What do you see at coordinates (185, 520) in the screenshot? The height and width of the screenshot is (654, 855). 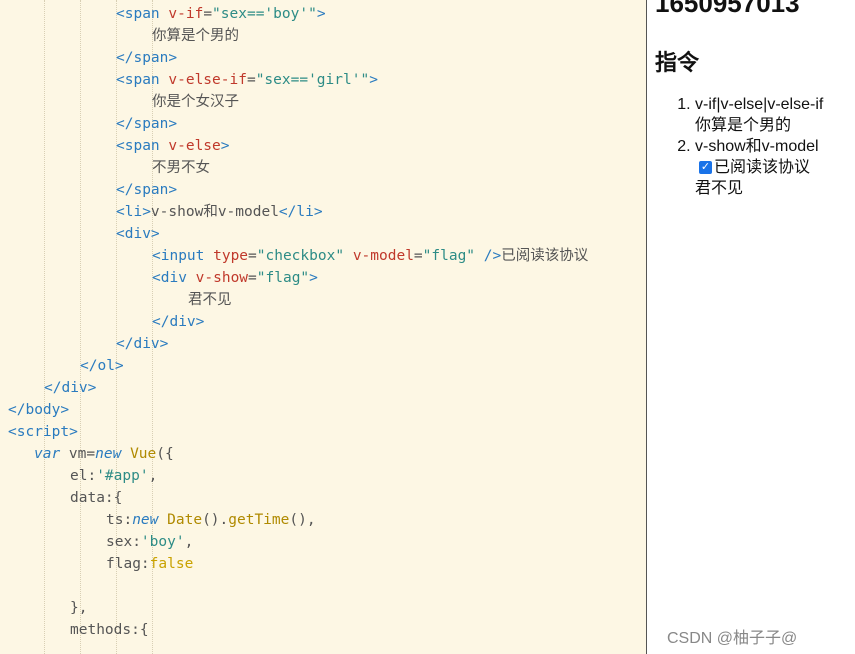 I see `code-token: Date` at bounding box center [185, 520].